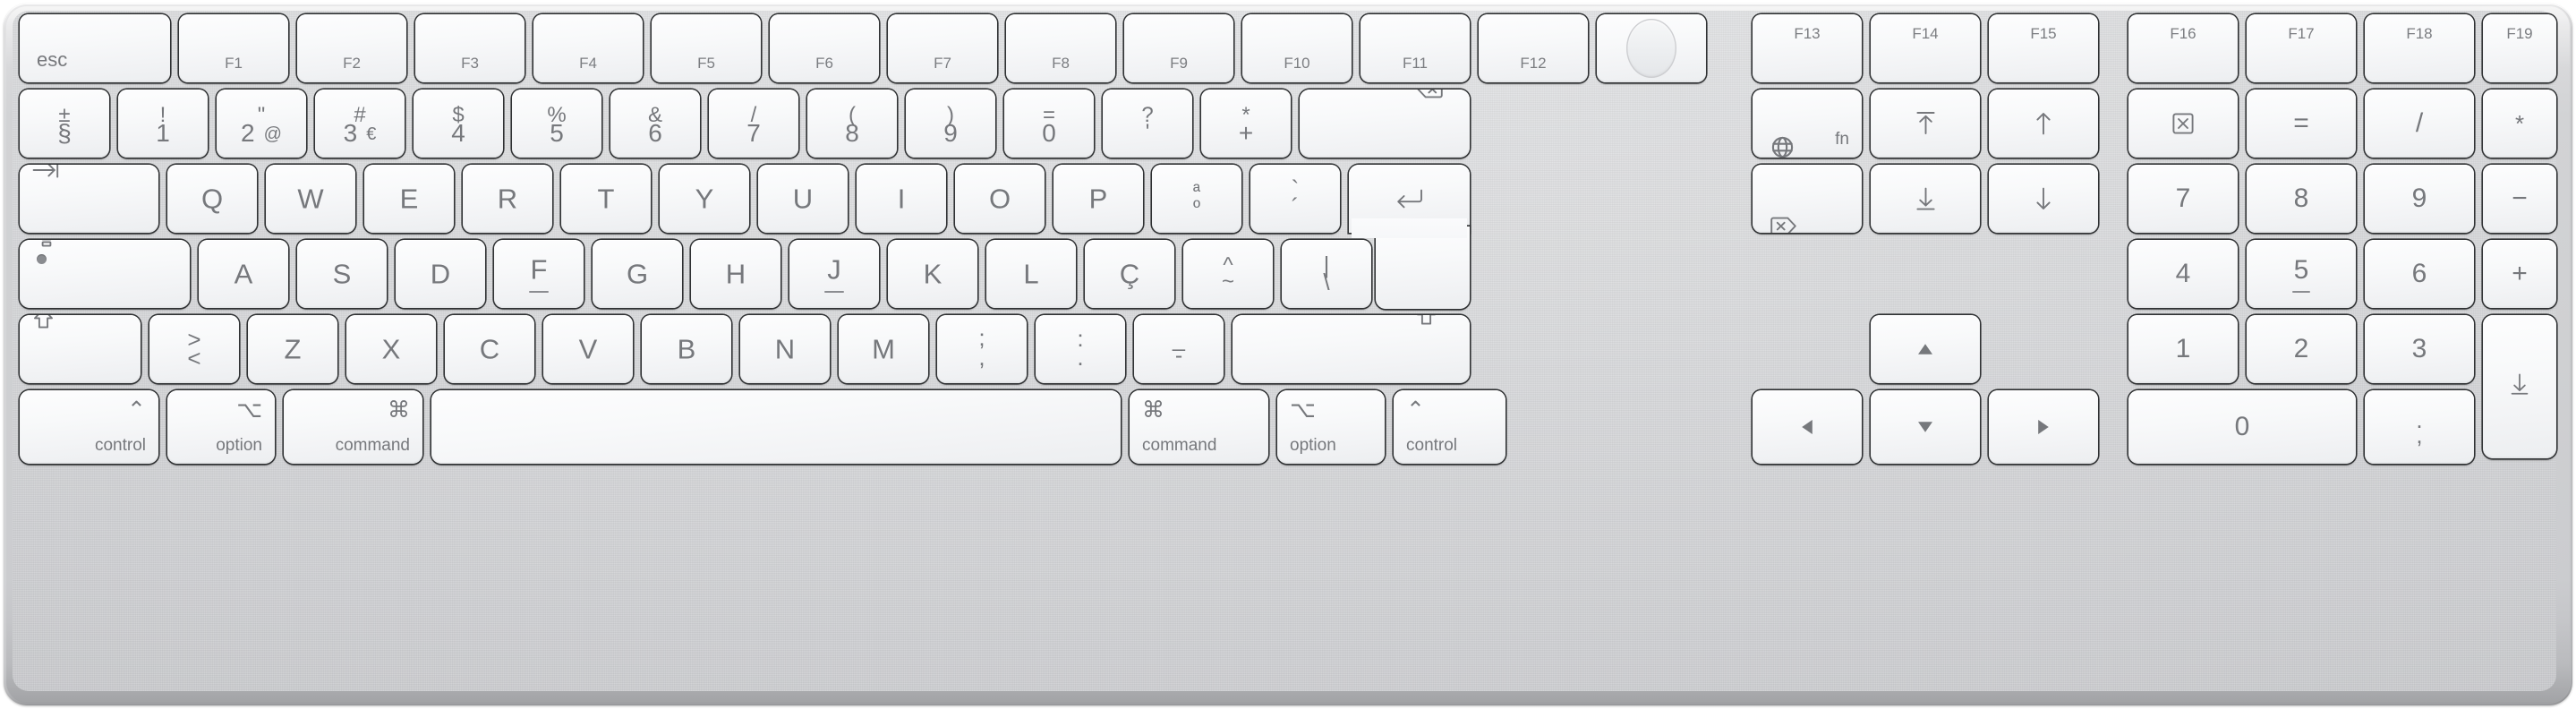  What do you see at coordinates (1423, 267) in the screenshot?
I see `key-return-bottom` at bounding box center [1423, 267].